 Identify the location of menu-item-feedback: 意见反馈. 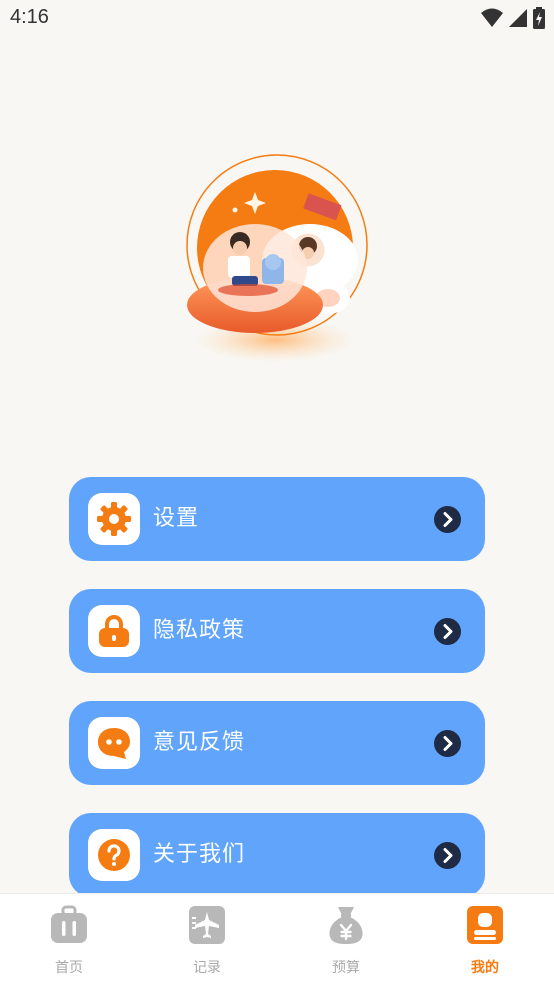
(277, 743).